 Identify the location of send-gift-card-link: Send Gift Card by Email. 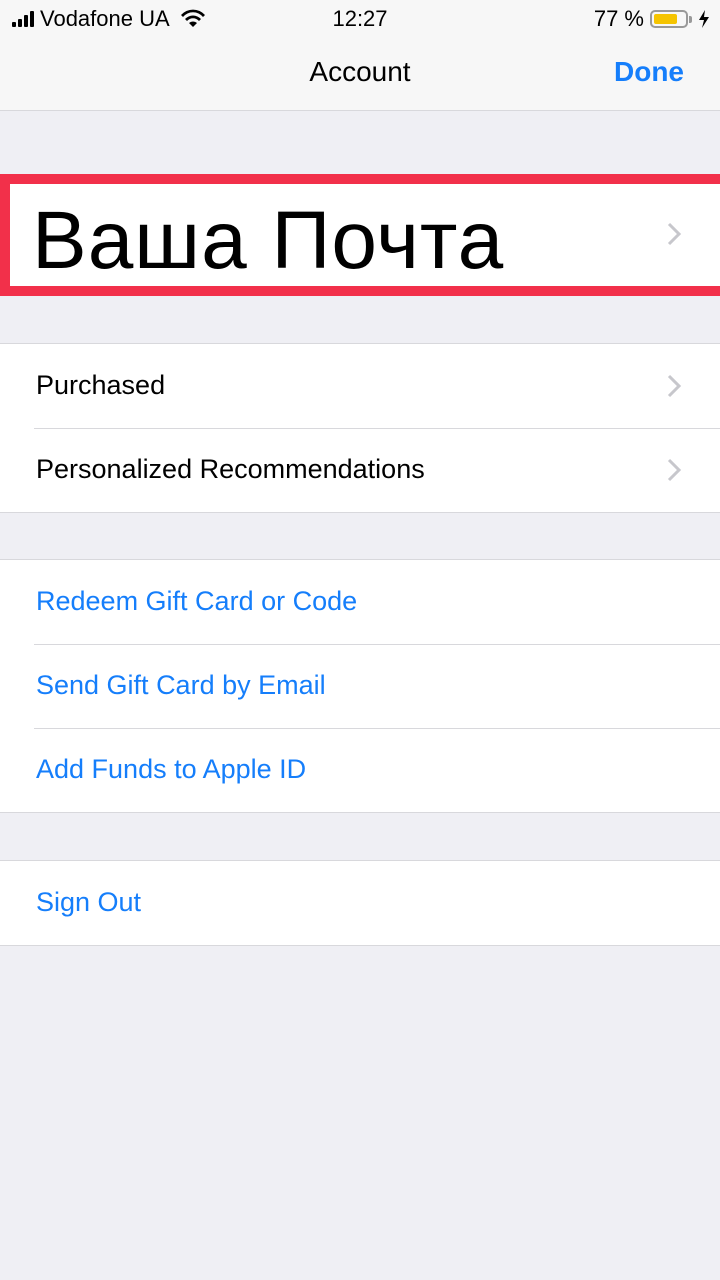
(181, 685).